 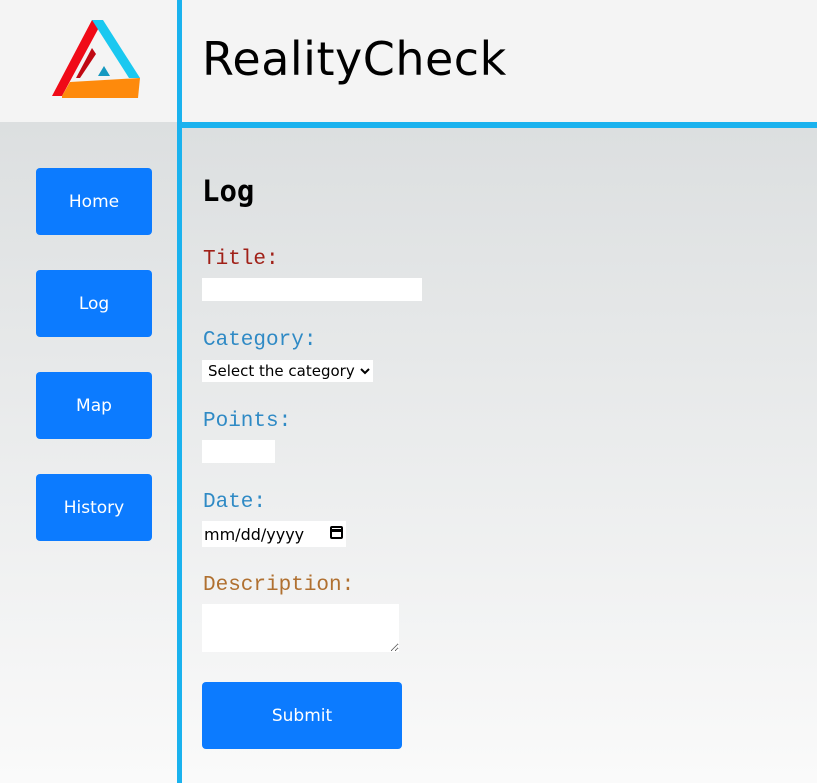 What do you see at coordinates (241, 259) in the screenshot?
I see `title-label: Title:` at bounding box center [241, 259].